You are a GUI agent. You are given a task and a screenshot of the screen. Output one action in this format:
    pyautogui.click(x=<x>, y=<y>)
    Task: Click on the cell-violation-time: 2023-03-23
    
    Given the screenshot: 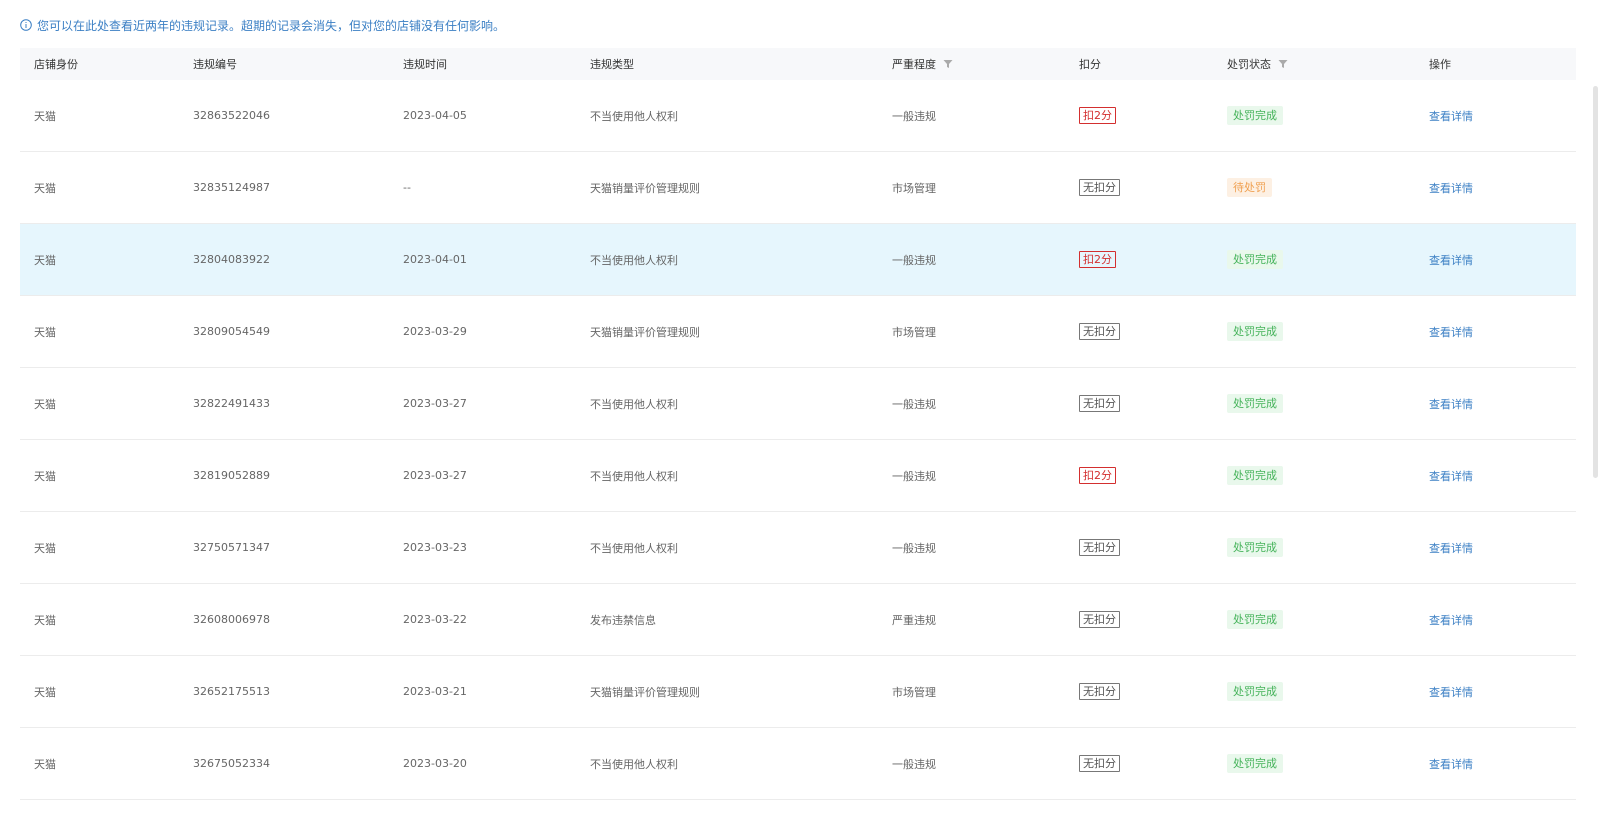 What is the action you would take?
    pyautogui.click(x=435, y=547)
    